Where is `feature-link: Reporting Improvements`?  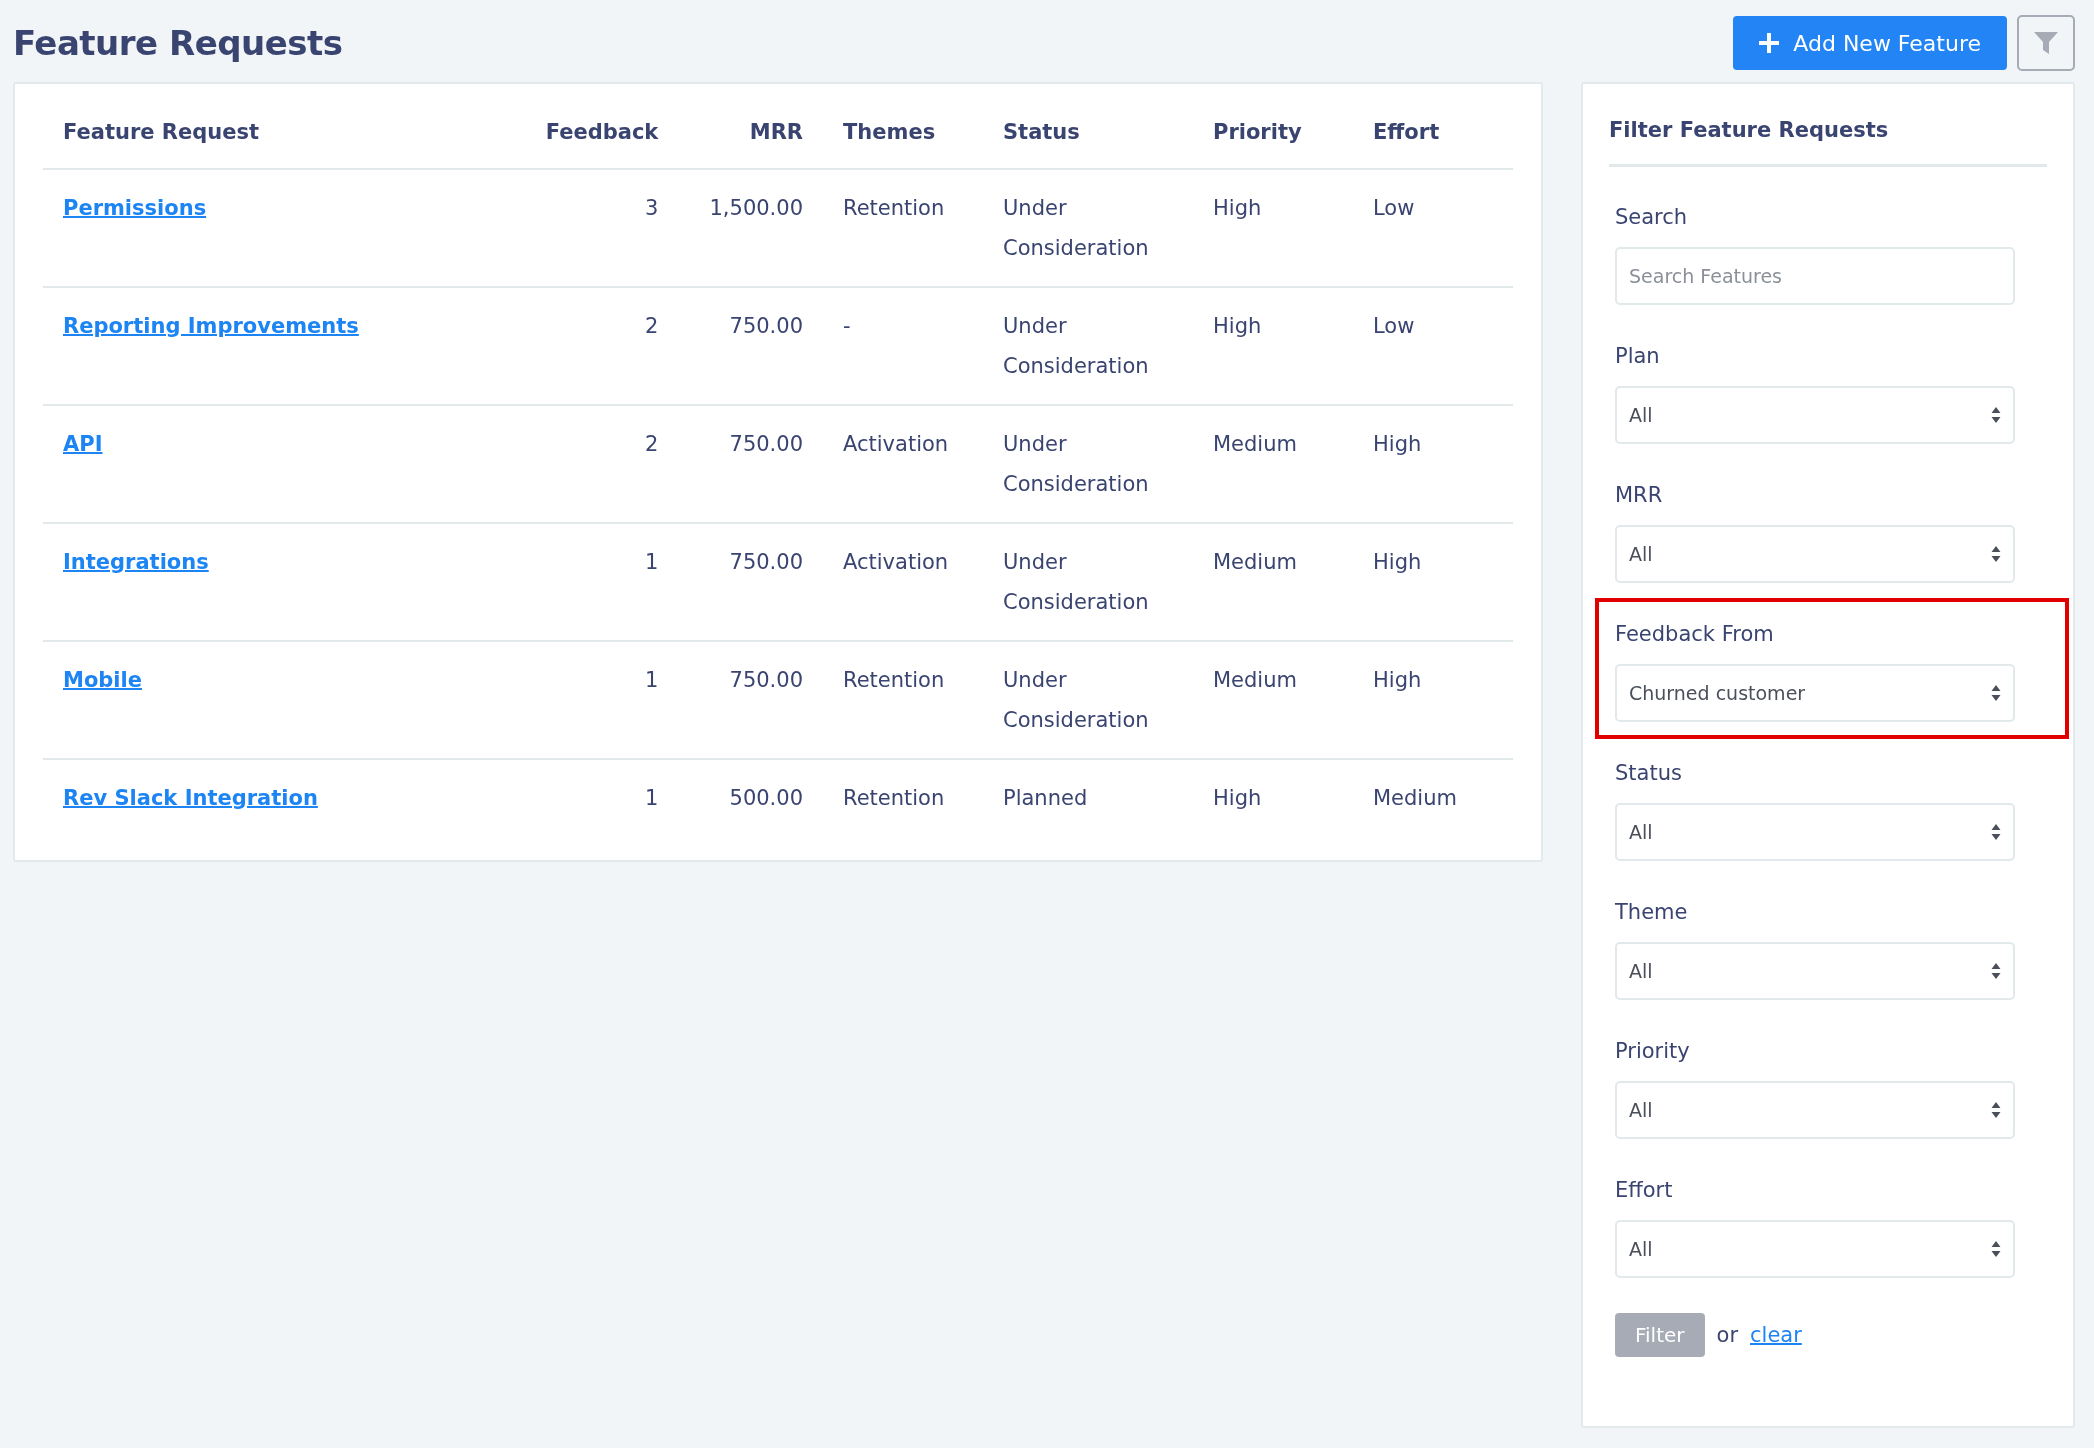
feature-link: Reporting Improvements is located at coordinates (211, 326).